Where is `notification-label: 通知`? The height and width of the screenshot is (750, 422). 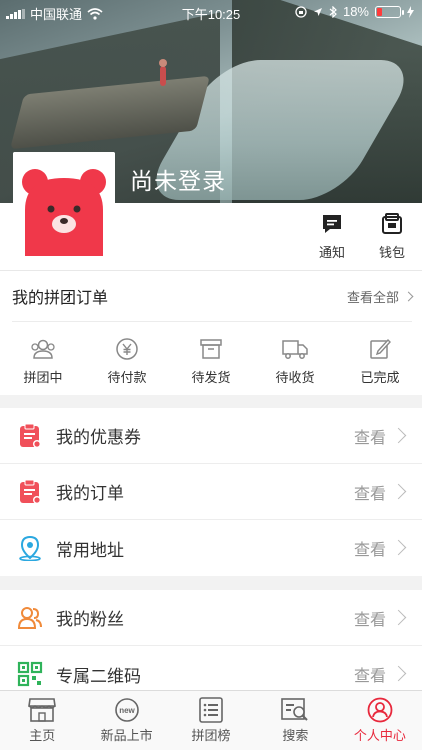 notification-label: 通知 is located at coordinates (331, 252).